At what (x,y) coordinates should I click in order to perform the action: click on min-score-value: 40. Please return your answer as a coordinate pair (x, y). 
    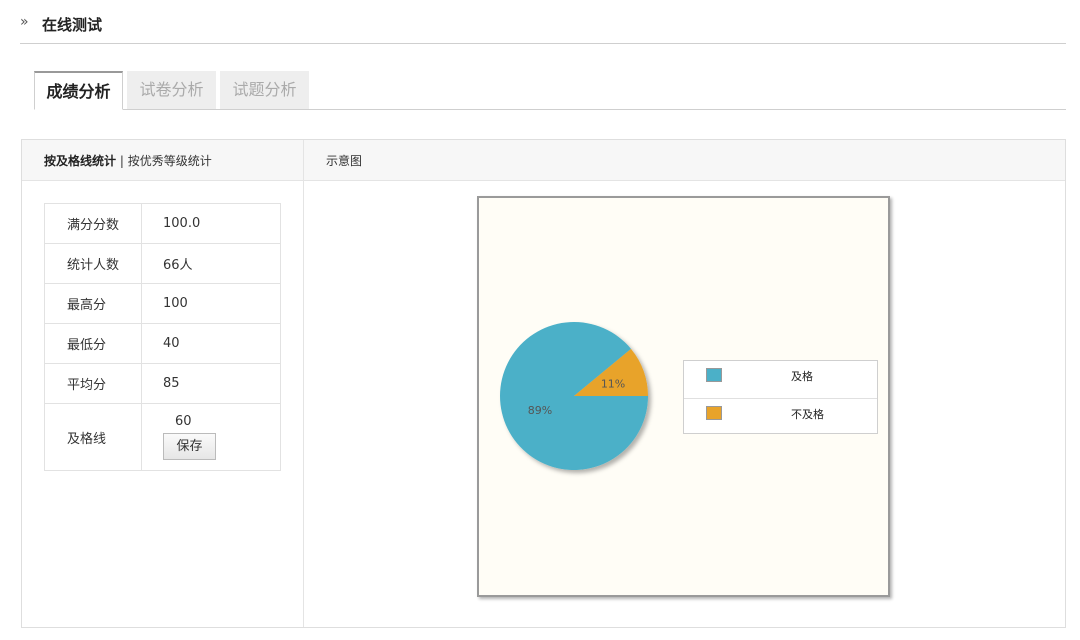
    Looking at the image, I should click on (211, 343).